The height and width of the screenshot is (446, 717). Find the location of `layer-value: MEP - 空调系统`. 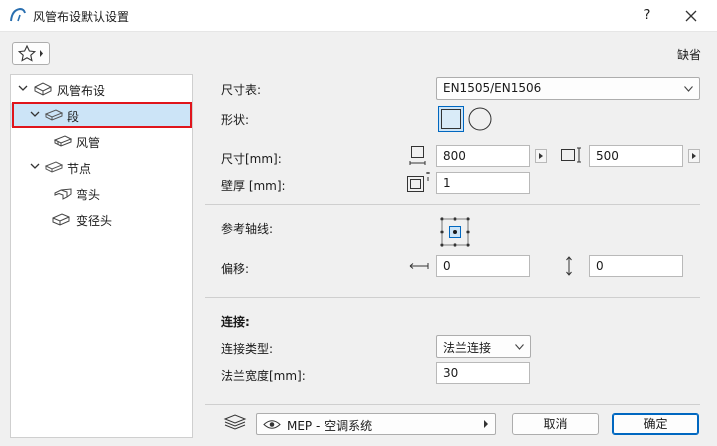

layer-value: MEP - 空调系统 is located at coordinates (330, 426).